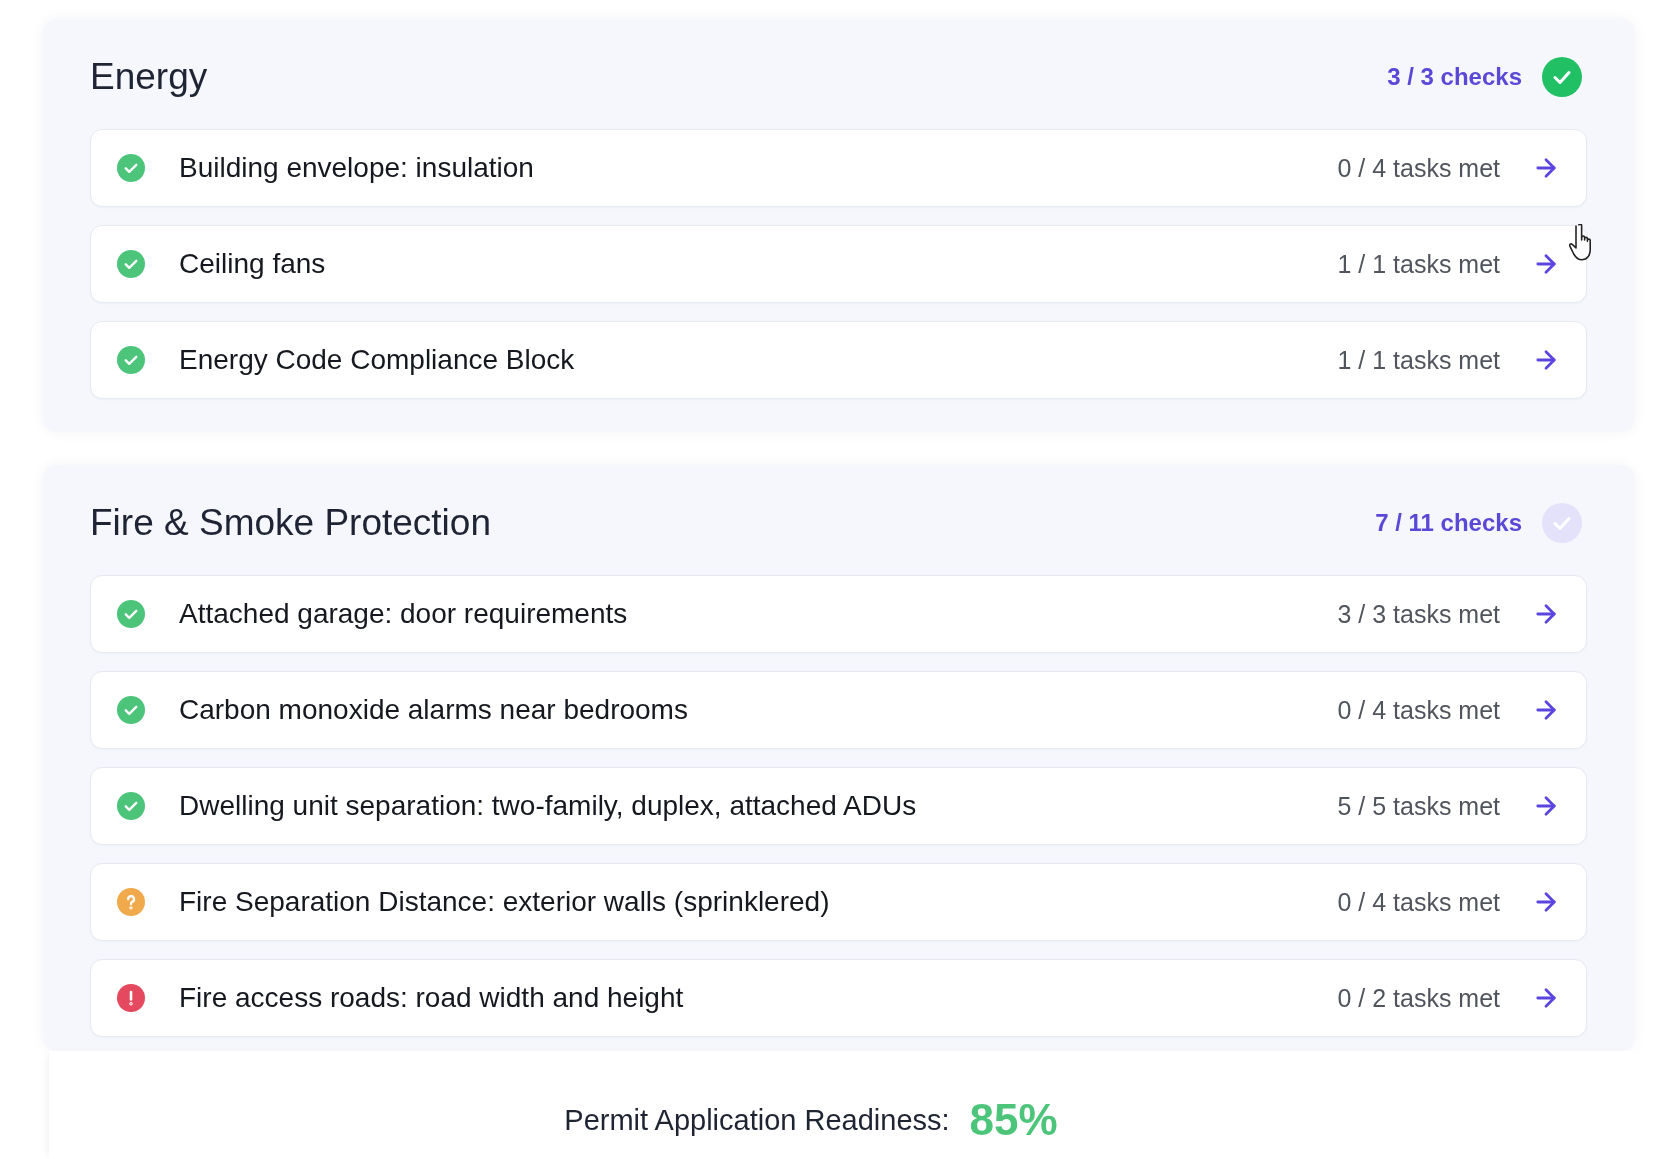 The height and width of the screenshot is (1159, 1673). Describe the element at coordinates (357, 168) in the screenshot. I see `requirement-label: Building envelope: insulation` at that location.